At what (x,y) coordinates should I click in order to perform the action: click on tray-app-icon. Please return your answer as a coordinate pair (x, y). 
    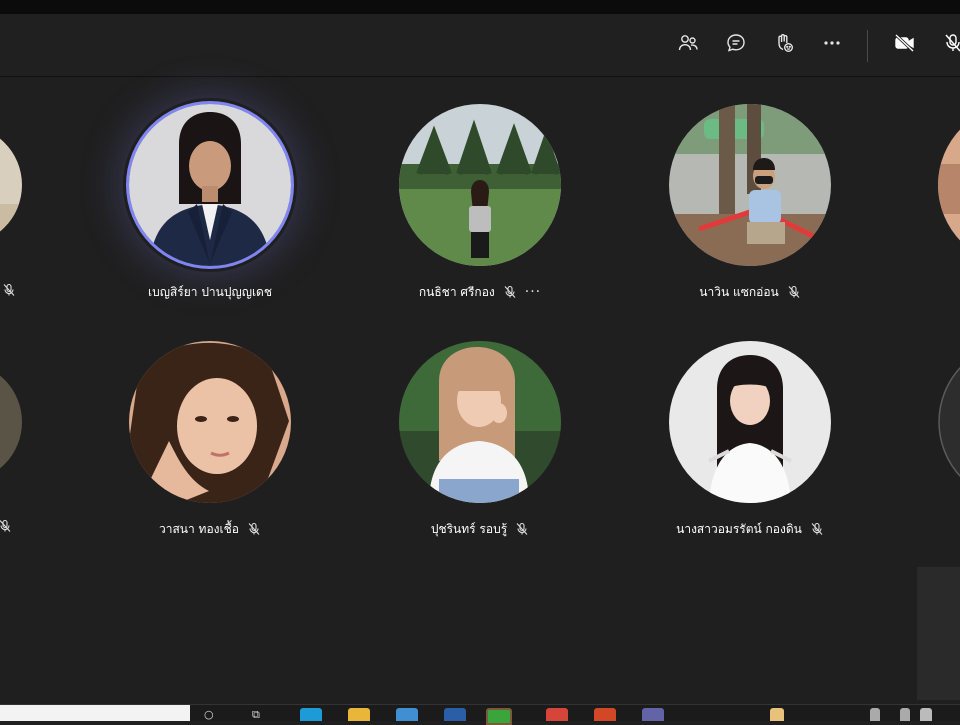
    Looking at the image, I should click on (777, 714).